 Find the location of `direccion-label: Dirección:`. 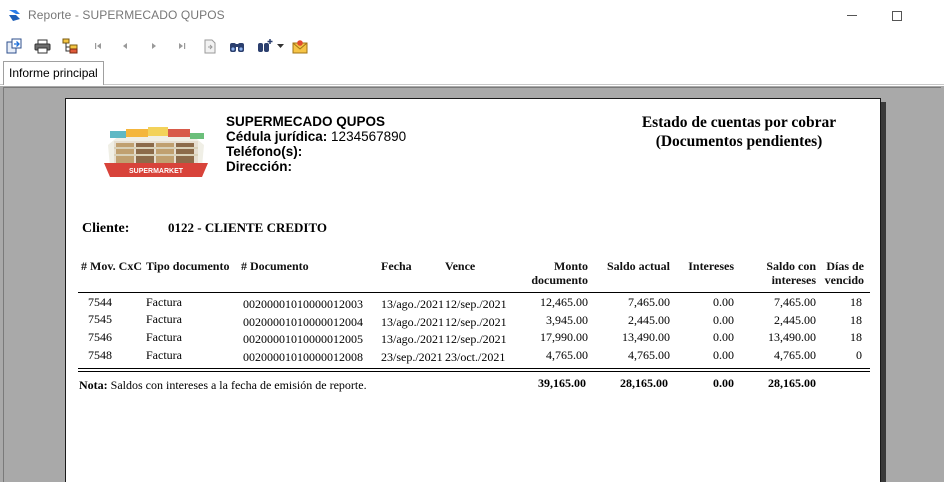

direccion-label: Dirección: is located at coordinates (259, 166).